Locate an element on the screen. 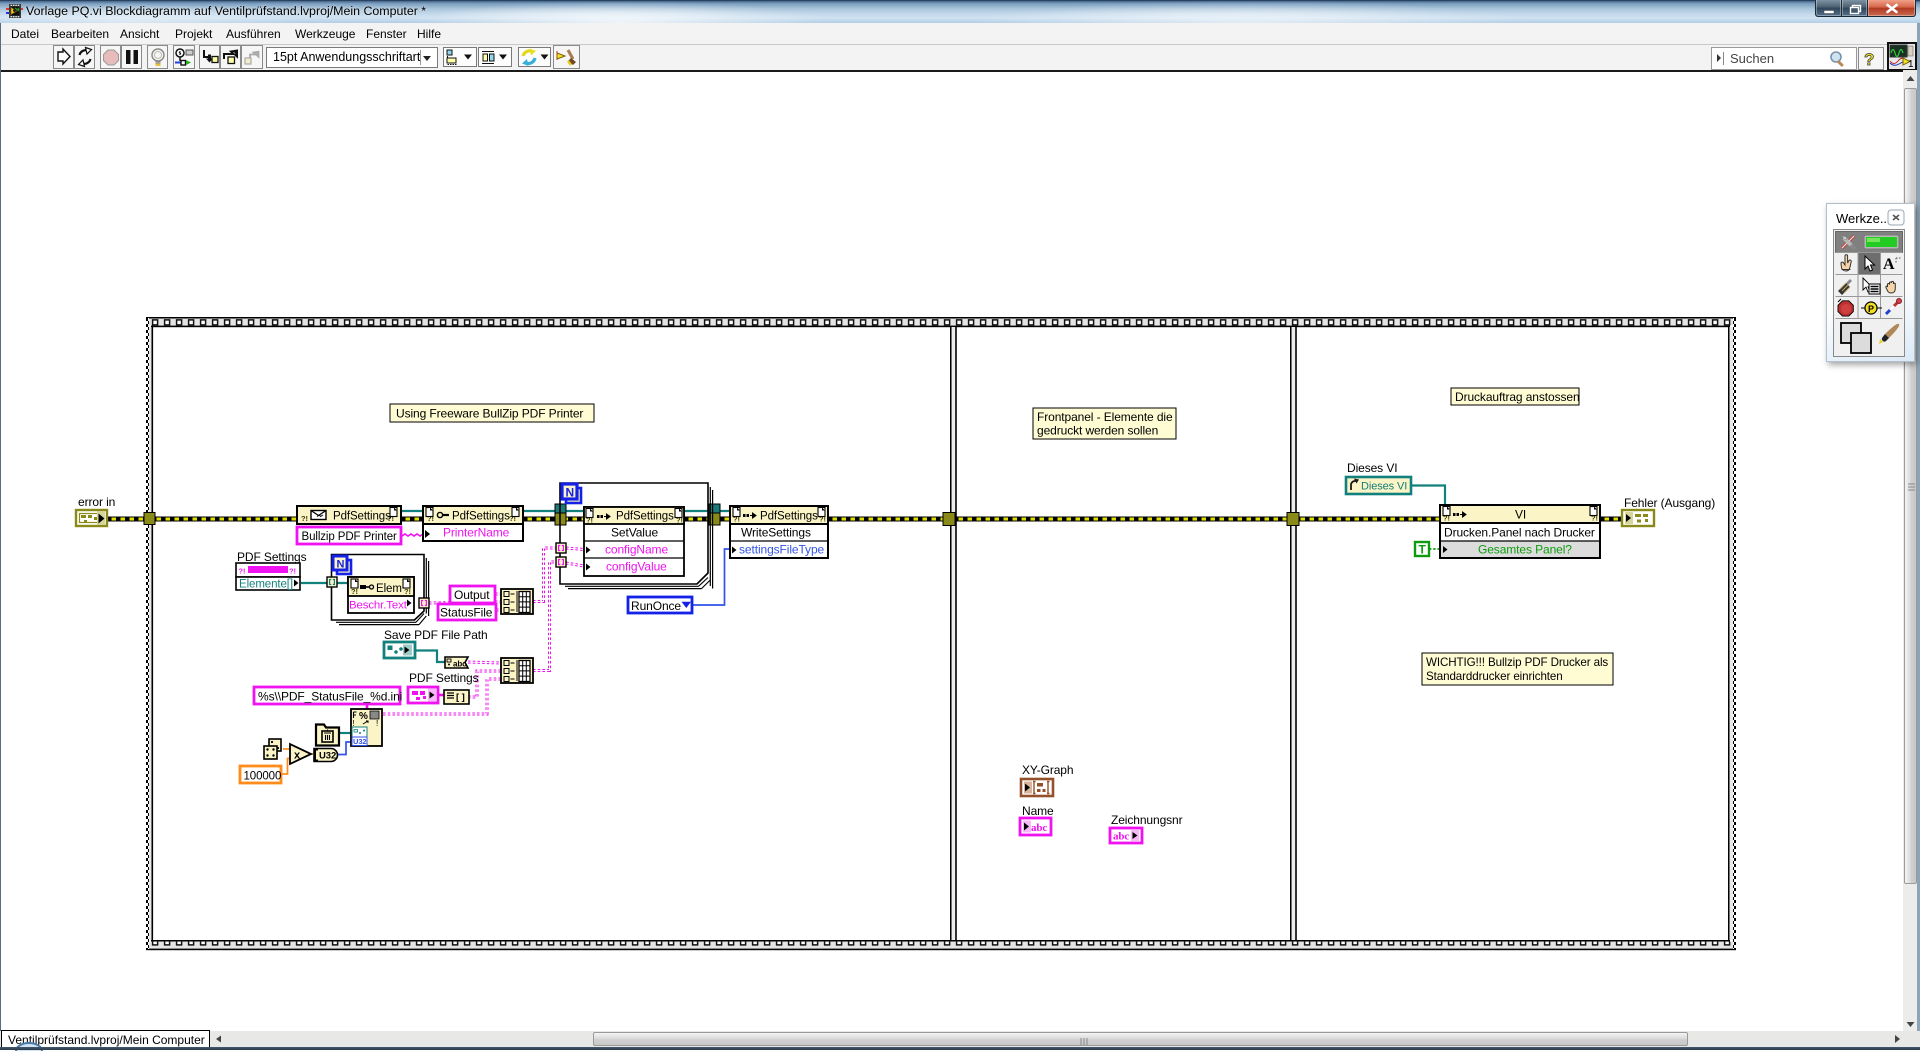 This screenshot has width=1920, height=1052. svg-text: Elemente[] is located at coordinates (266, 585).